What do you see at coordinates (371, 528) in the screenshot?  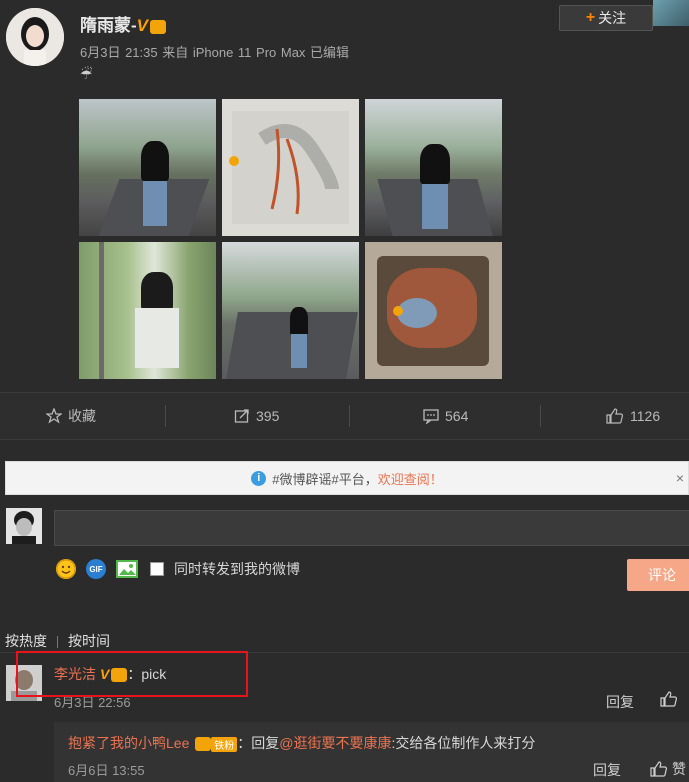 I see `comment-input` at bounding box center [371, 528].